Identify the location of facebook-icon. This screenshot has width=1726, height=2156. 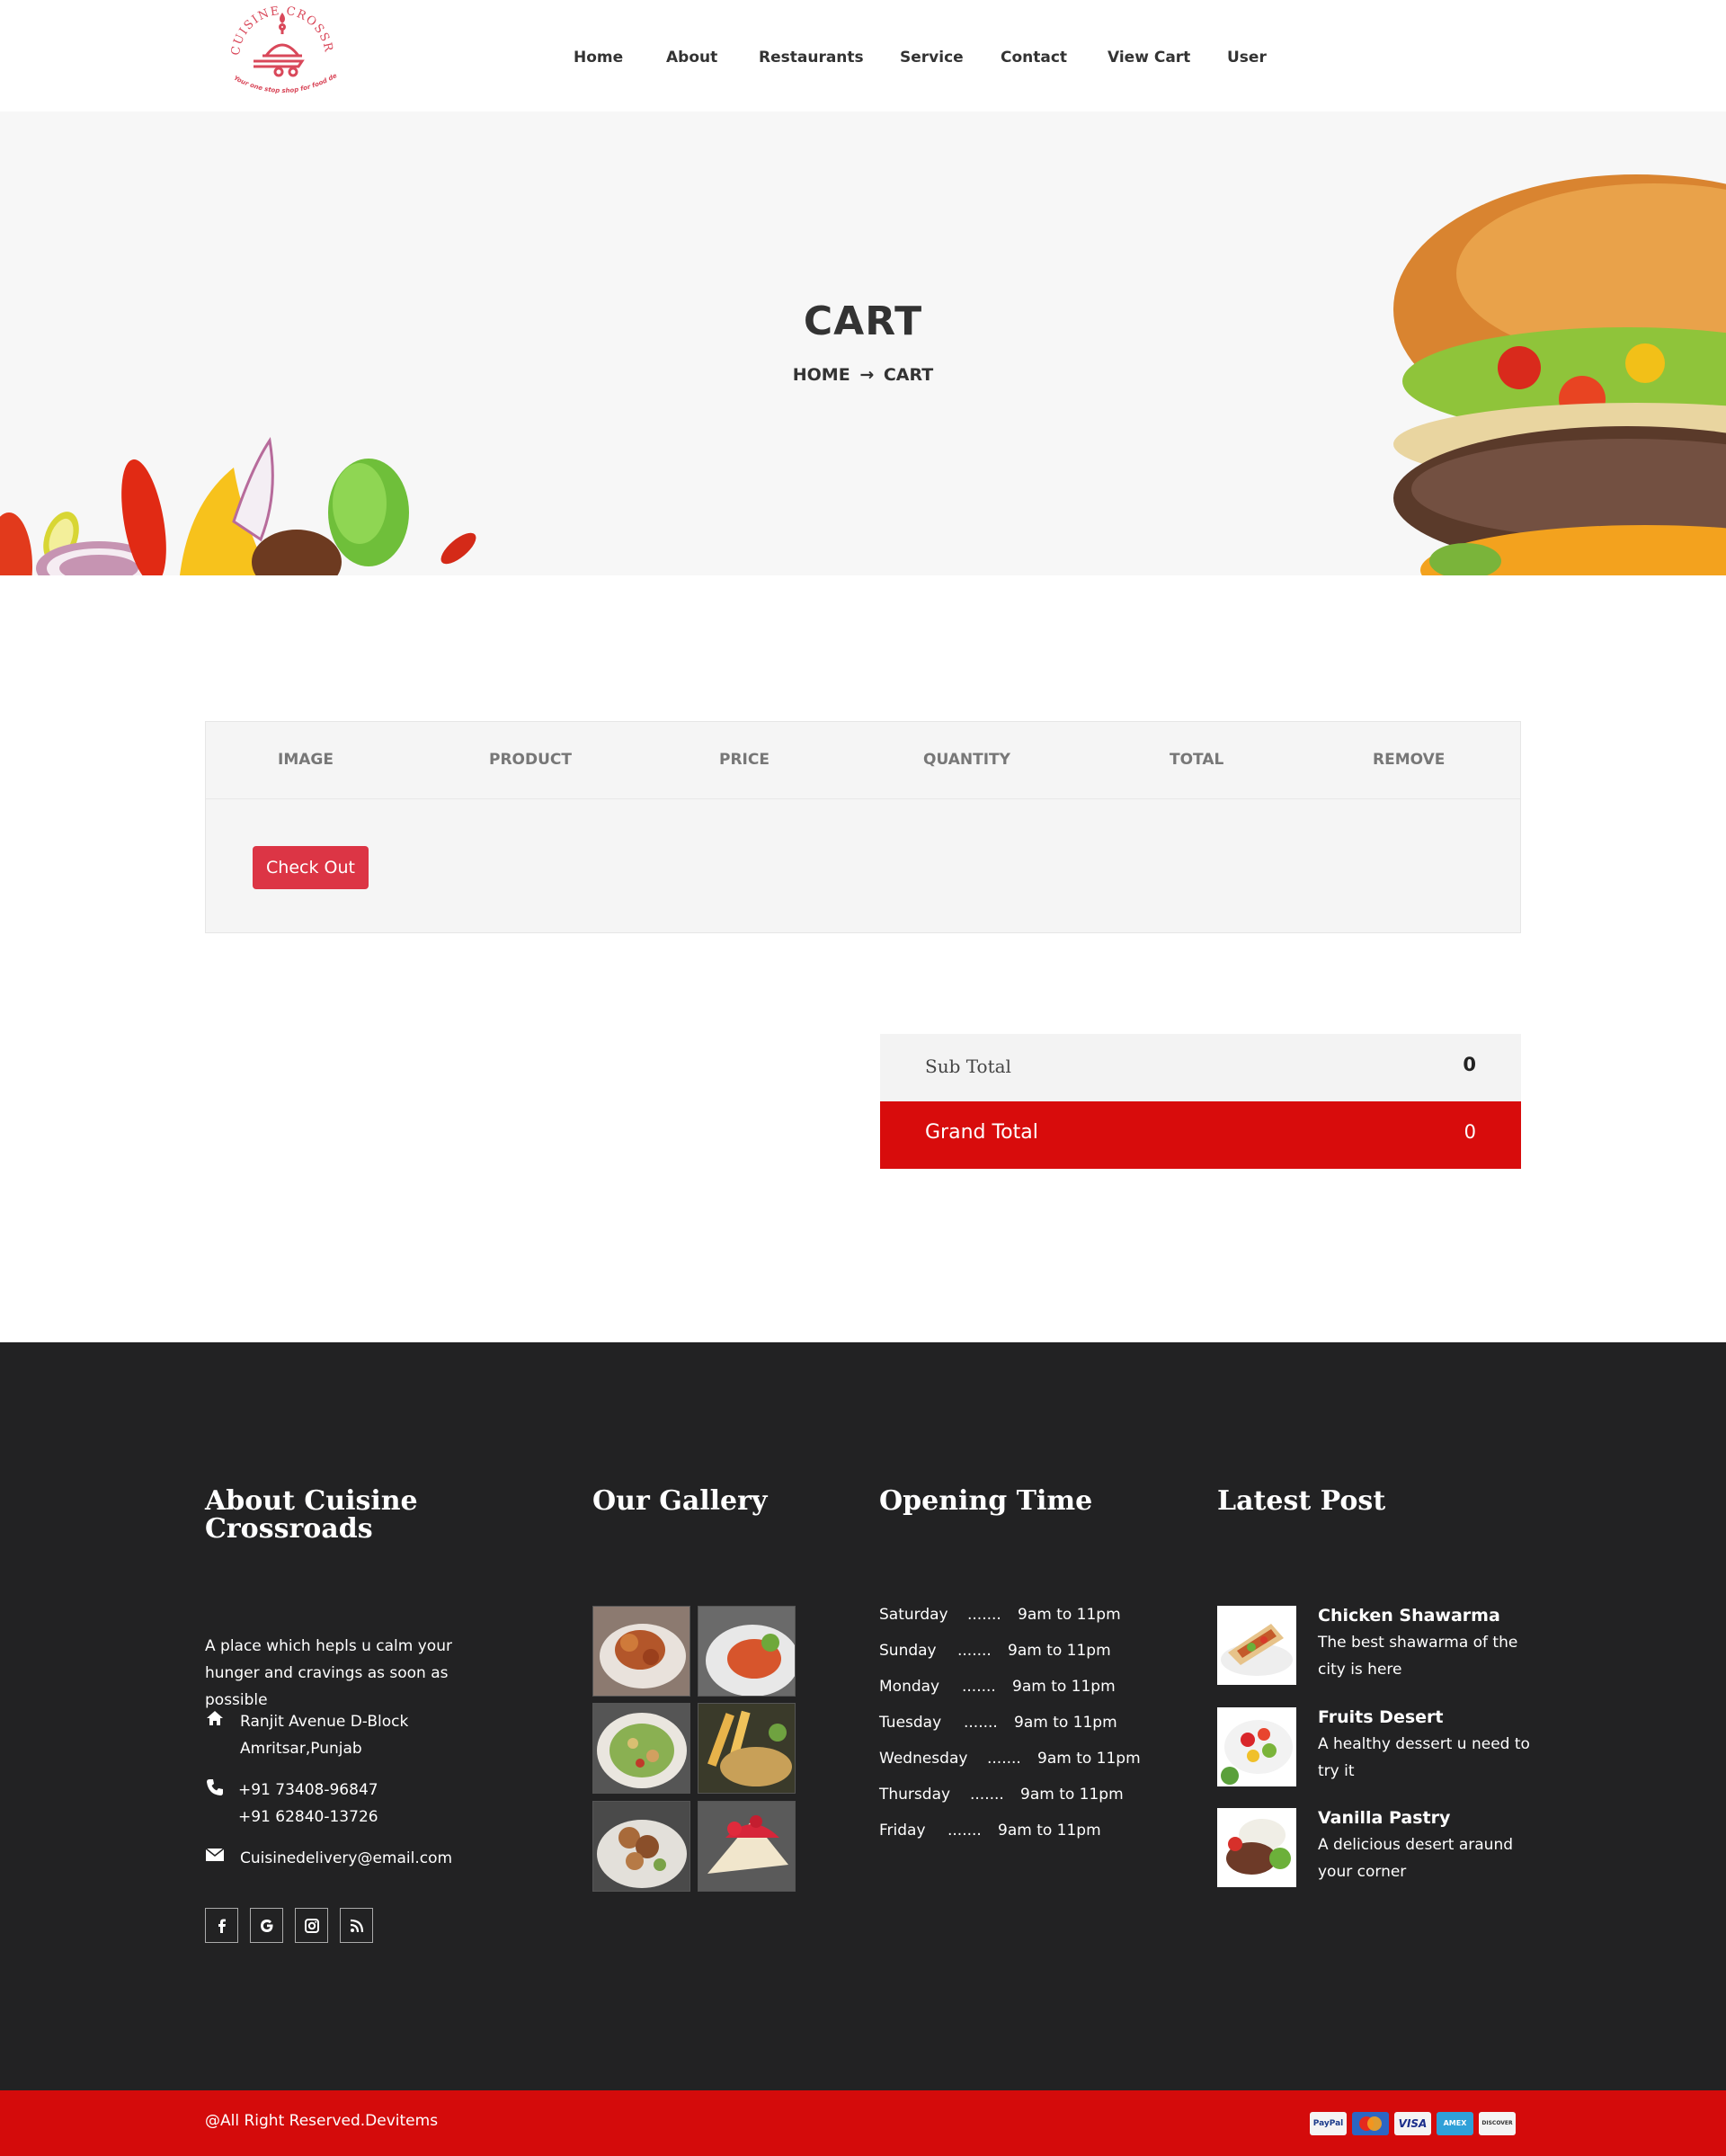
(221, 1926).